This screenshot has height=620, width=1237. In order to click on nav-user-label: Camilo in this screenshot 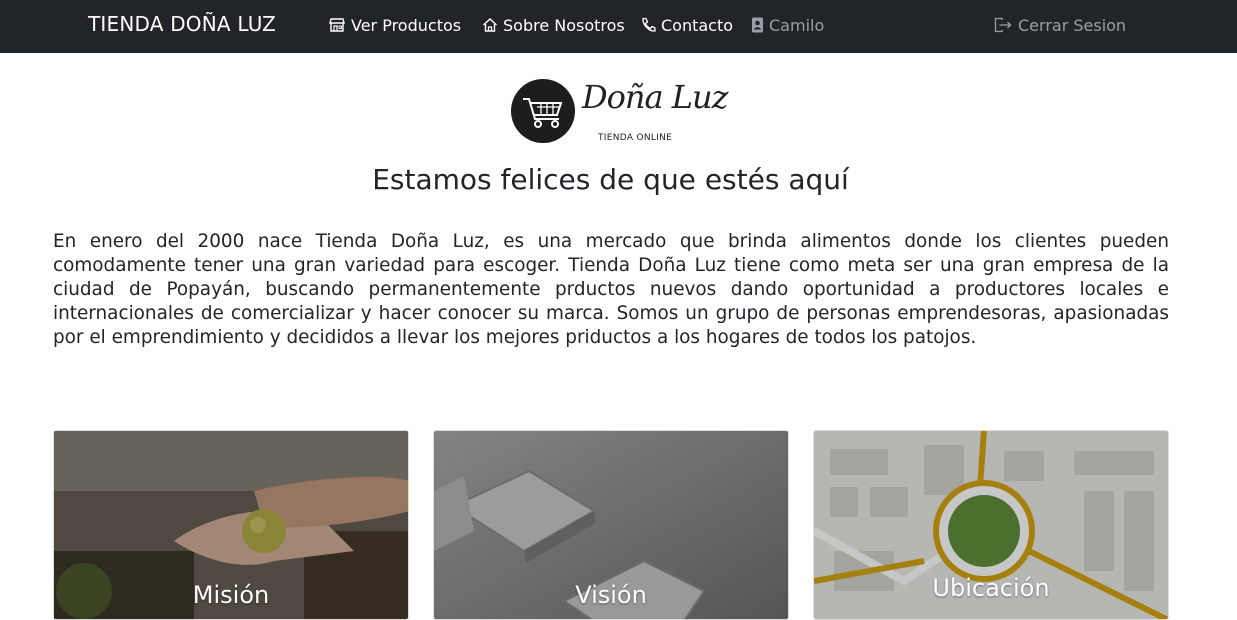, I will do `click(797, 25)`.